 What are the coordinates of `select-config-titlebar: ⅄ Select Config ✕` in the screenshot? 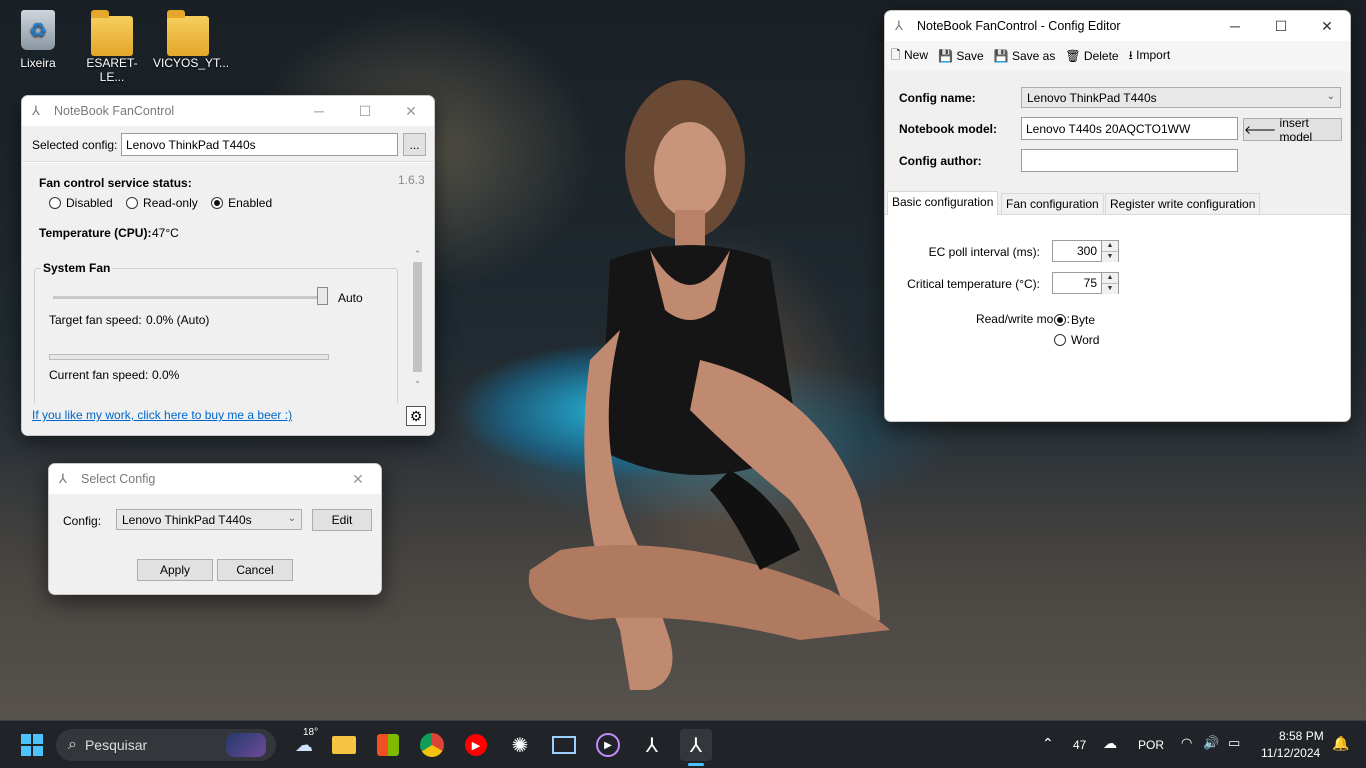 It's located at (215, 479).